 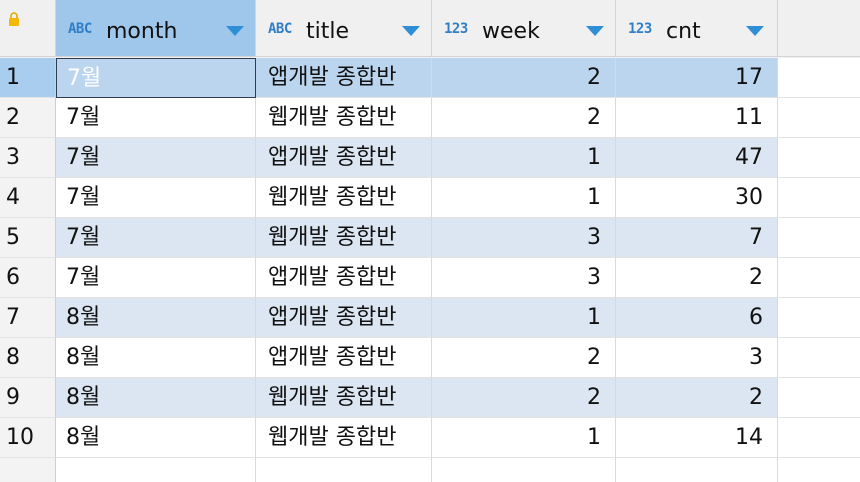 I want to click on empty-row, so click(x=430, y=470).